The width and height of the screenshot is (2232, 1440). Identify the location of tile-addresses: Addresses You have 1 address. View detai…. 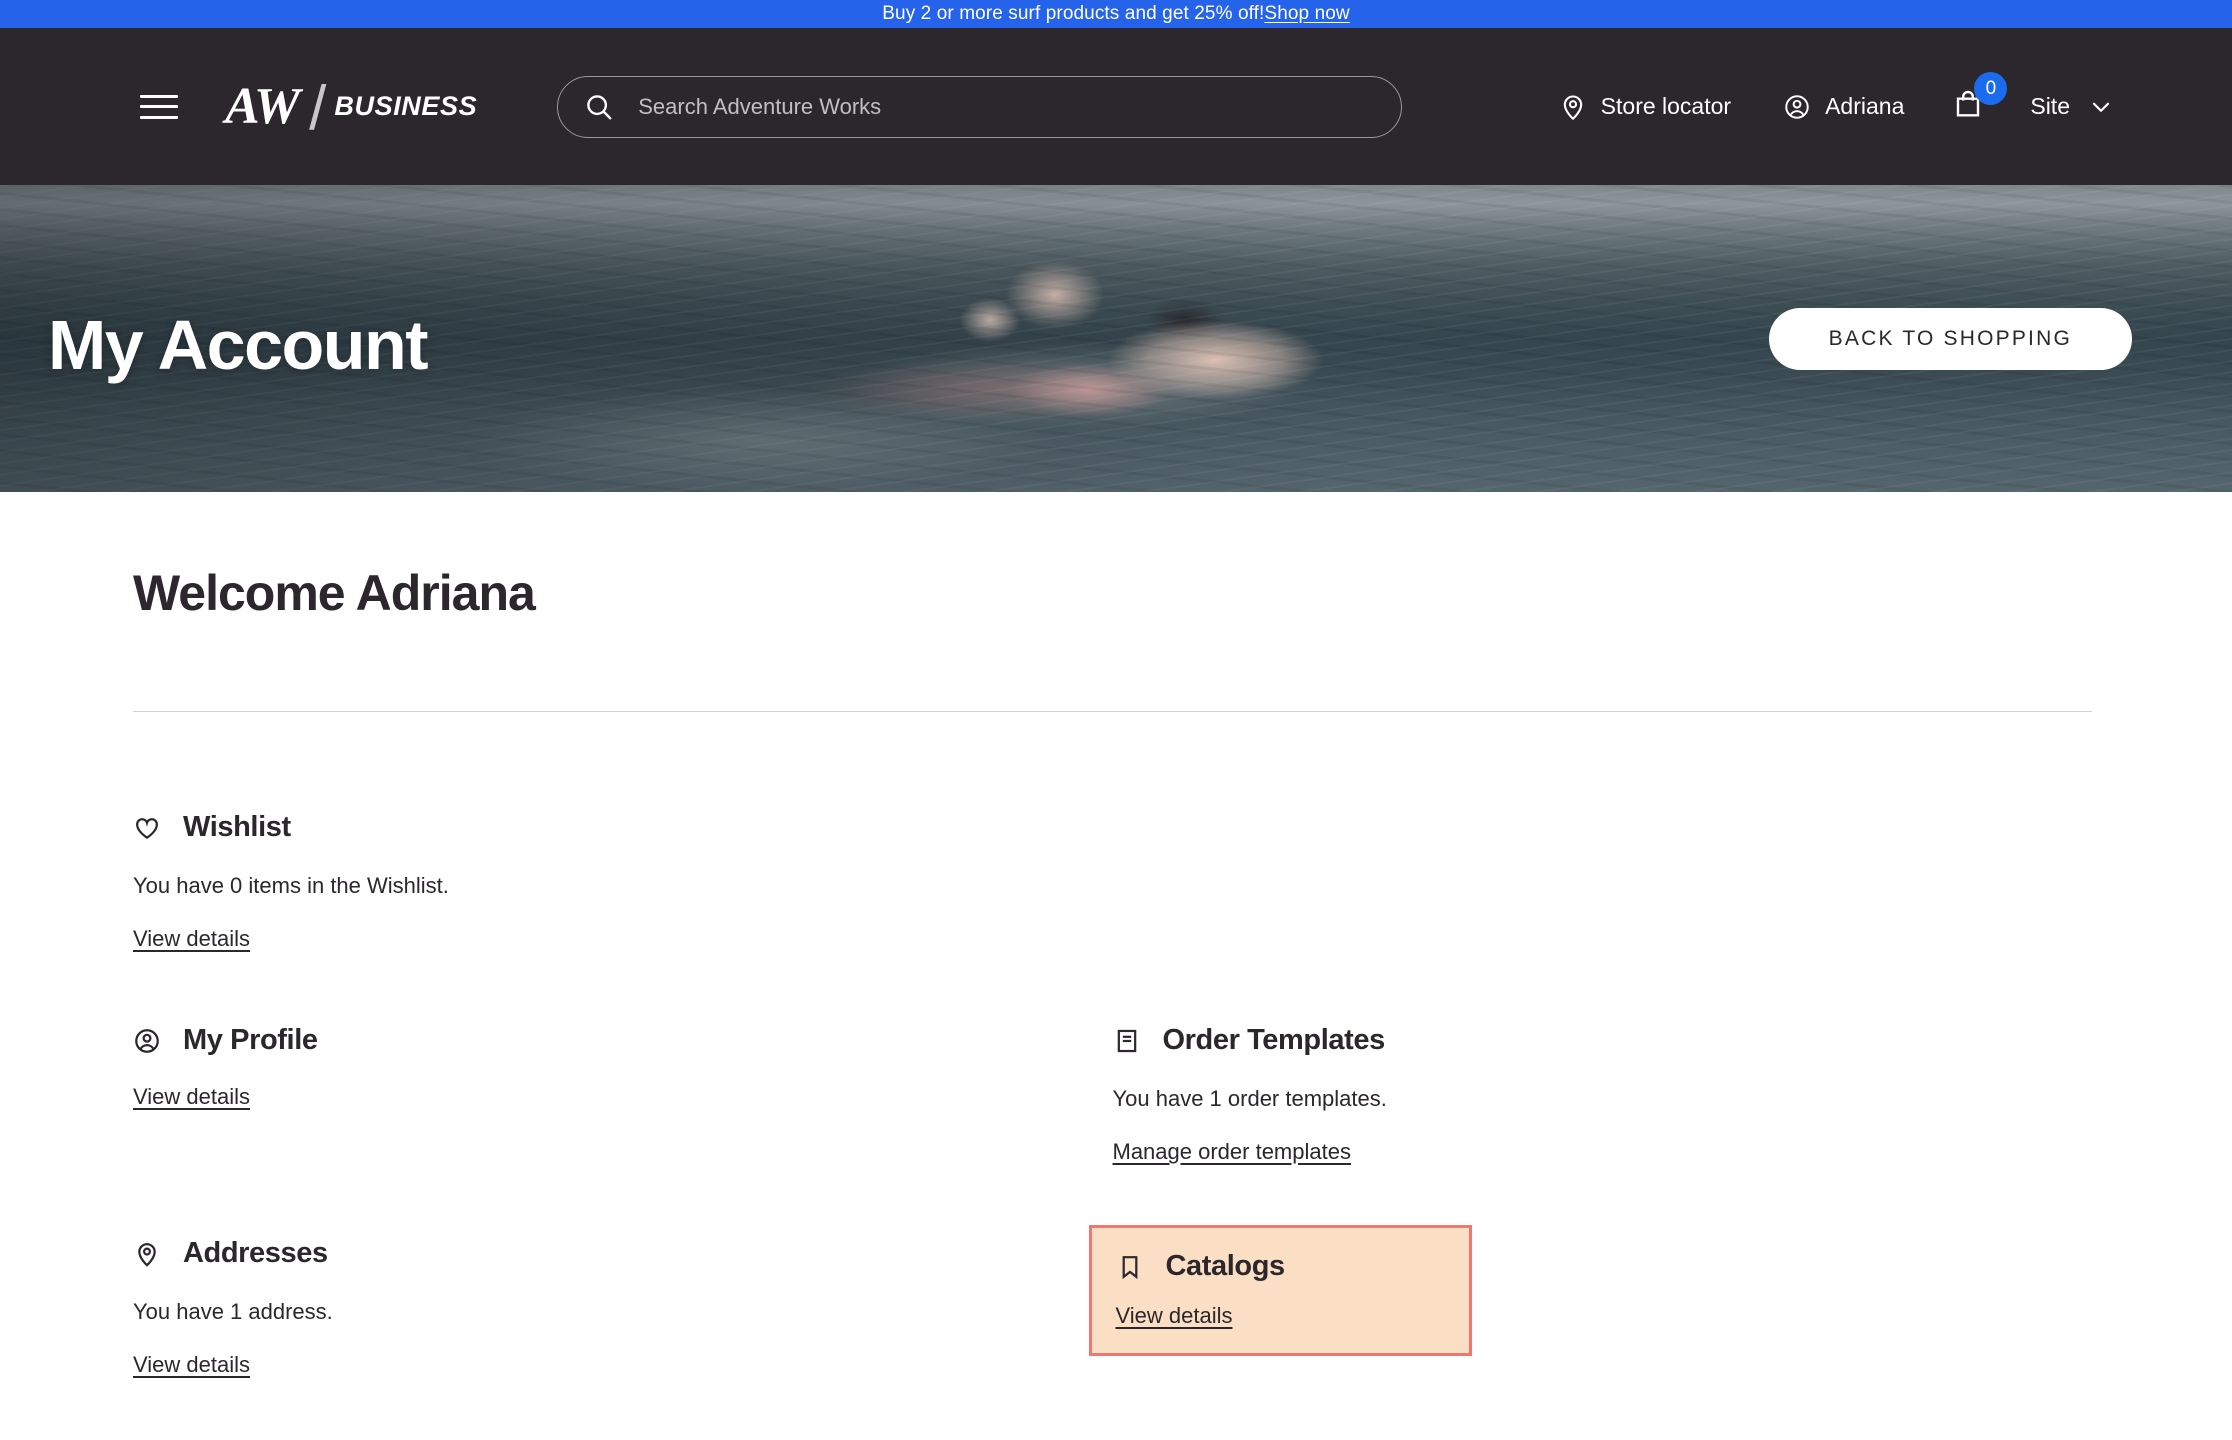
(623, 1271).